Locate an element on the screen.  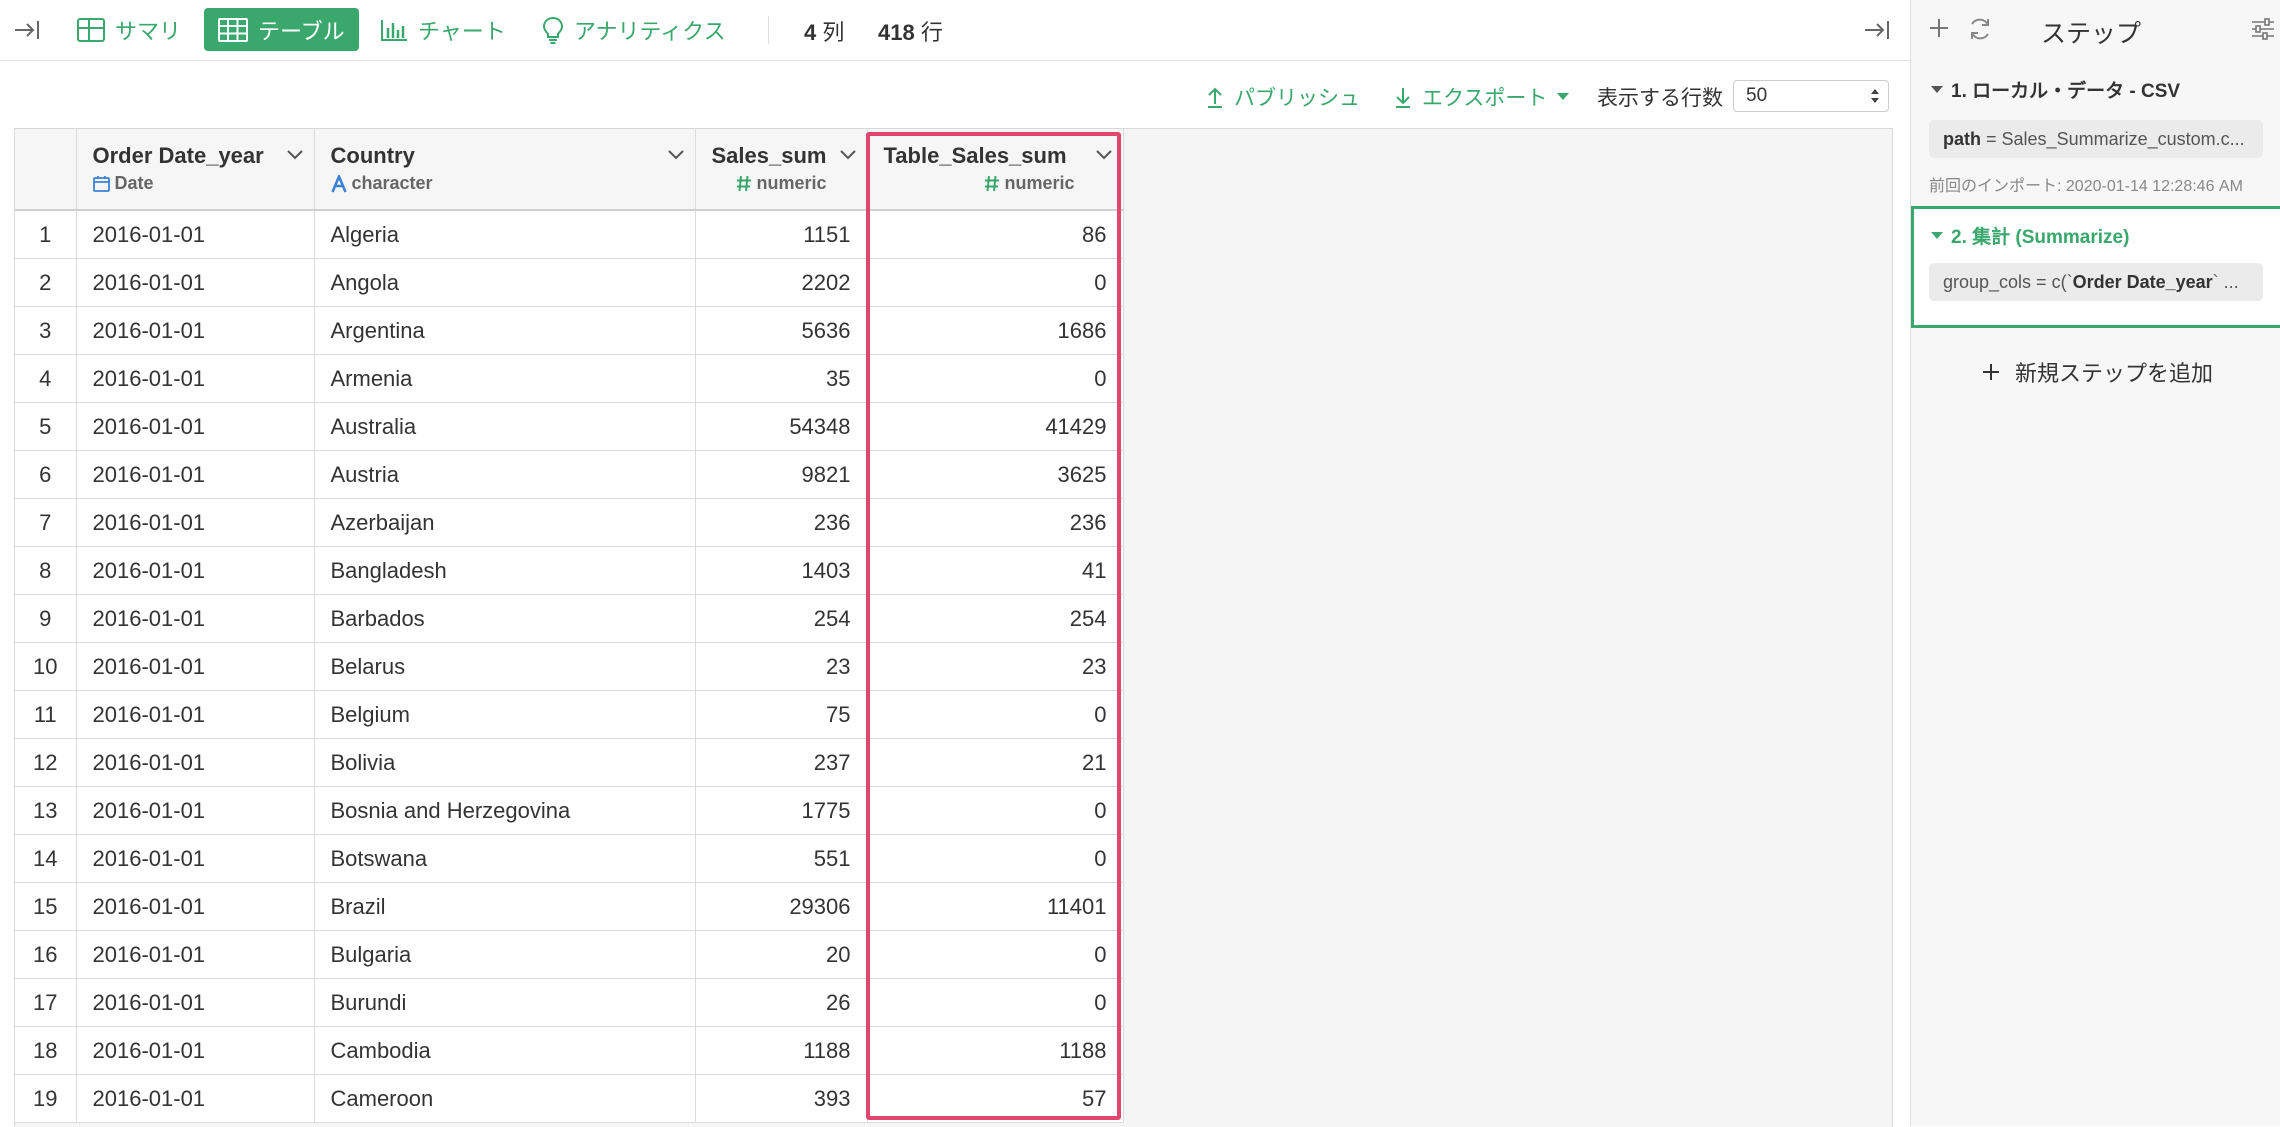
country-cell: Angola is located at coordinates (505, 282).